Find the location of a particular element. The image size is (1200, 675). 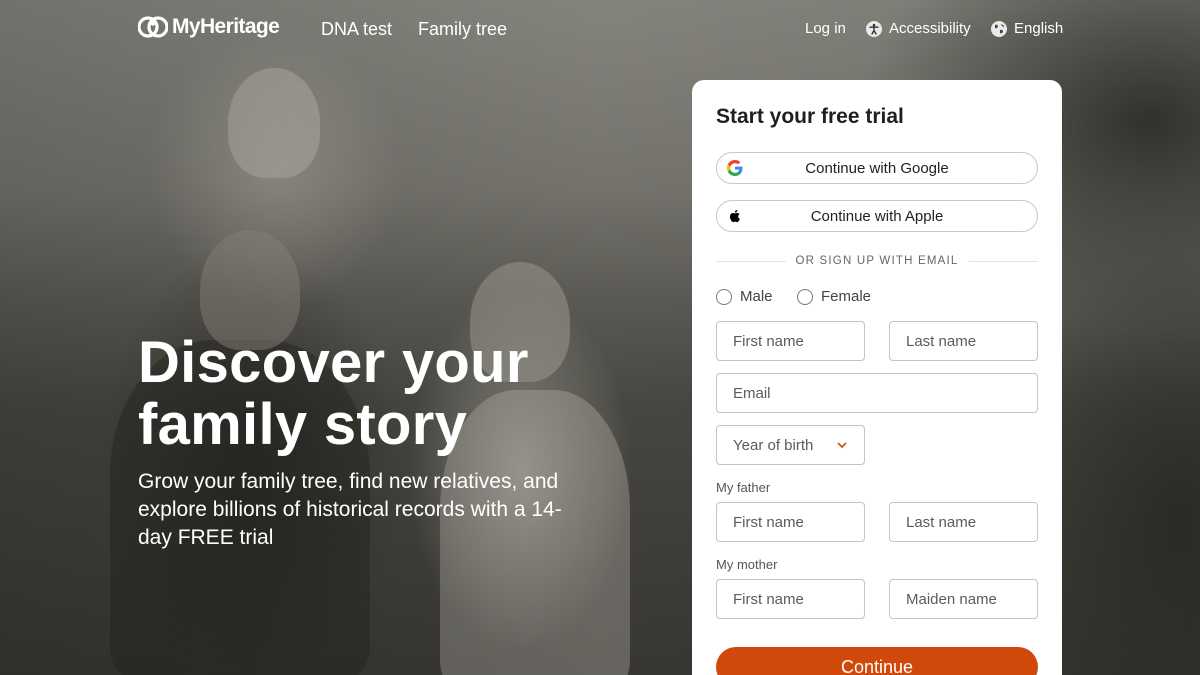

gender-female-label: Female is located at coordinates (846, 296).